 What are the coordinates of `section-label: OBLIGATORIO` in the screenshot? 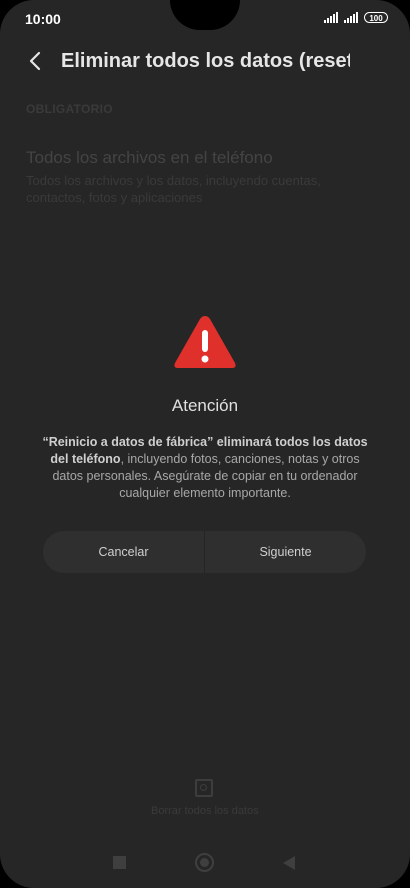 It's located at (69, 109).